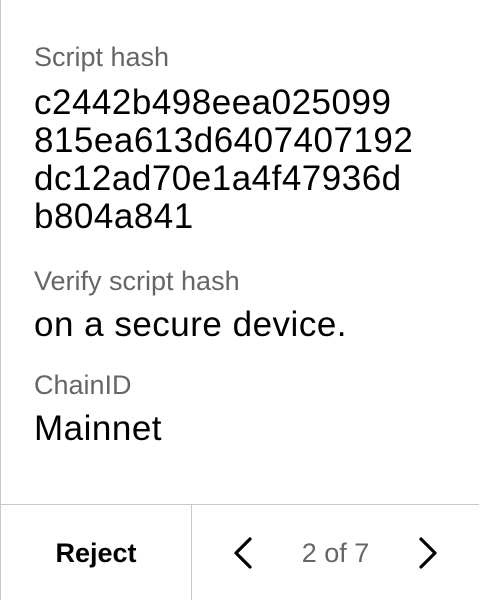 The image size is (480, 600). Describe the element at coordinates (191, 324) in the screenshot. I see `verify-value: on a secure device.` at that location.